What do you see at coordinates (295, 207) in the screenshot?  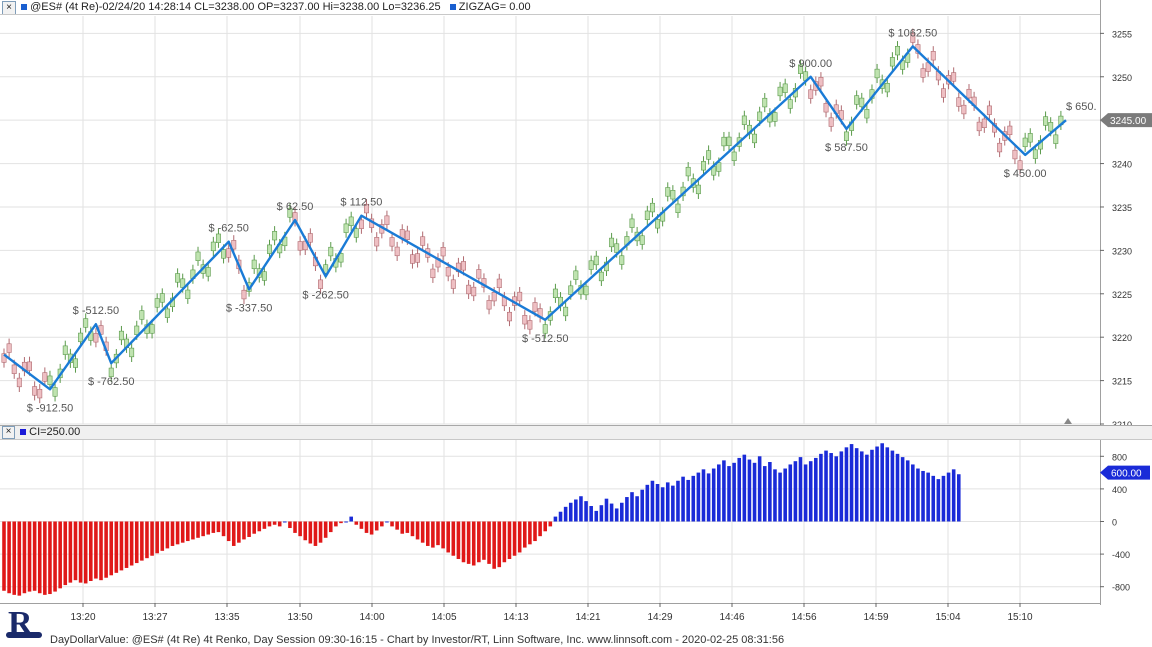 I see `zigzag-profit-label: $ 62.50` at bounding box center [295, 207].